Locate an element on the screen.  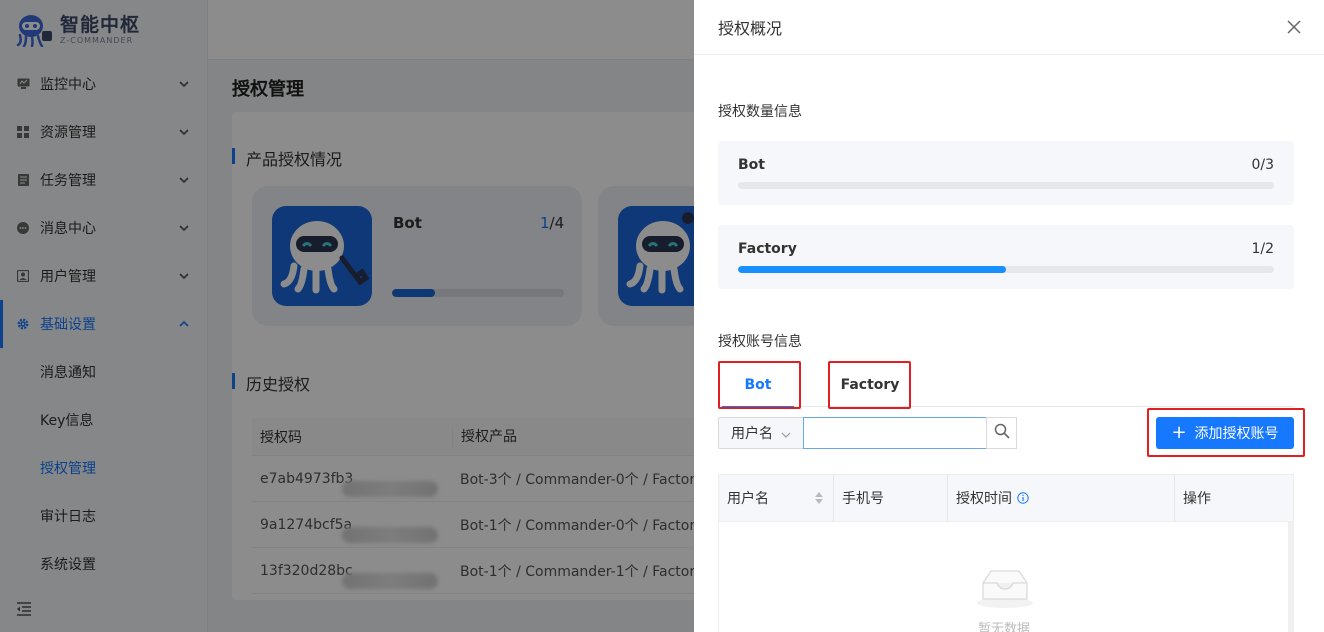
account-table: 用户名 手机号 授权时间 操作 暂无数据 is located at coordinates (1006, 553).